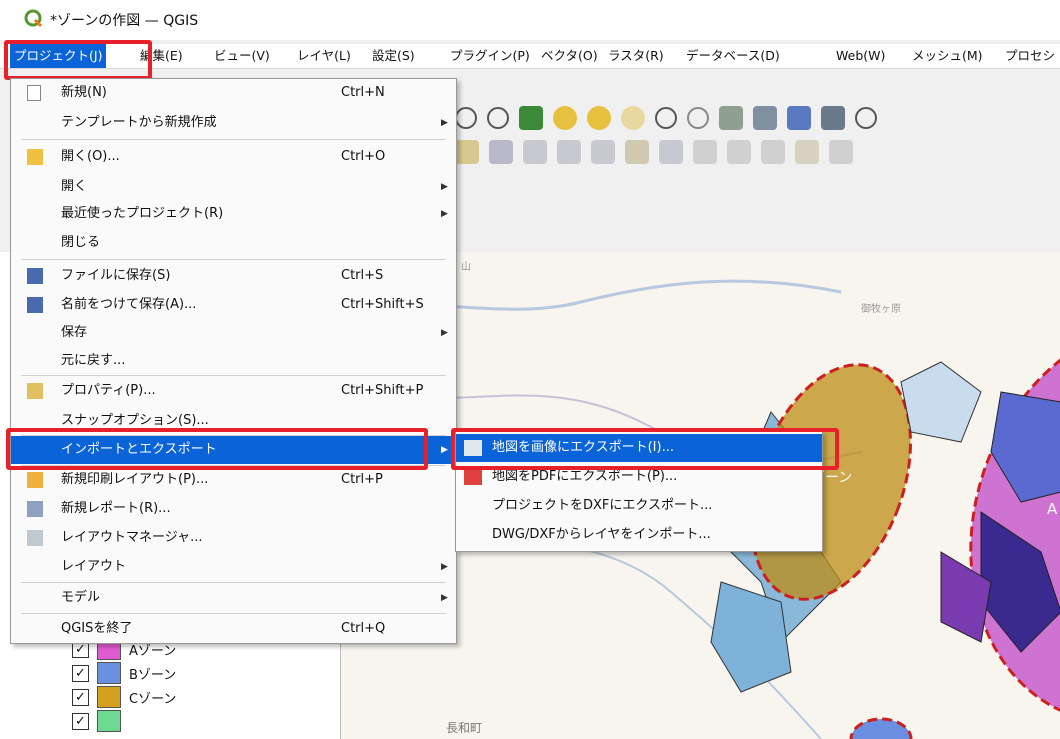 The image size is (1060, 739). I want to click on cut-icon, so click(705, 152).